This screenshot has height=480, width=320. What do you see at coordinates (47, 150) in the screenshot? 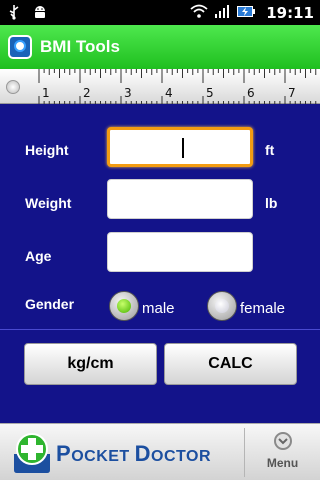
I see `height-label: Height` at bounding box center [47, 150].